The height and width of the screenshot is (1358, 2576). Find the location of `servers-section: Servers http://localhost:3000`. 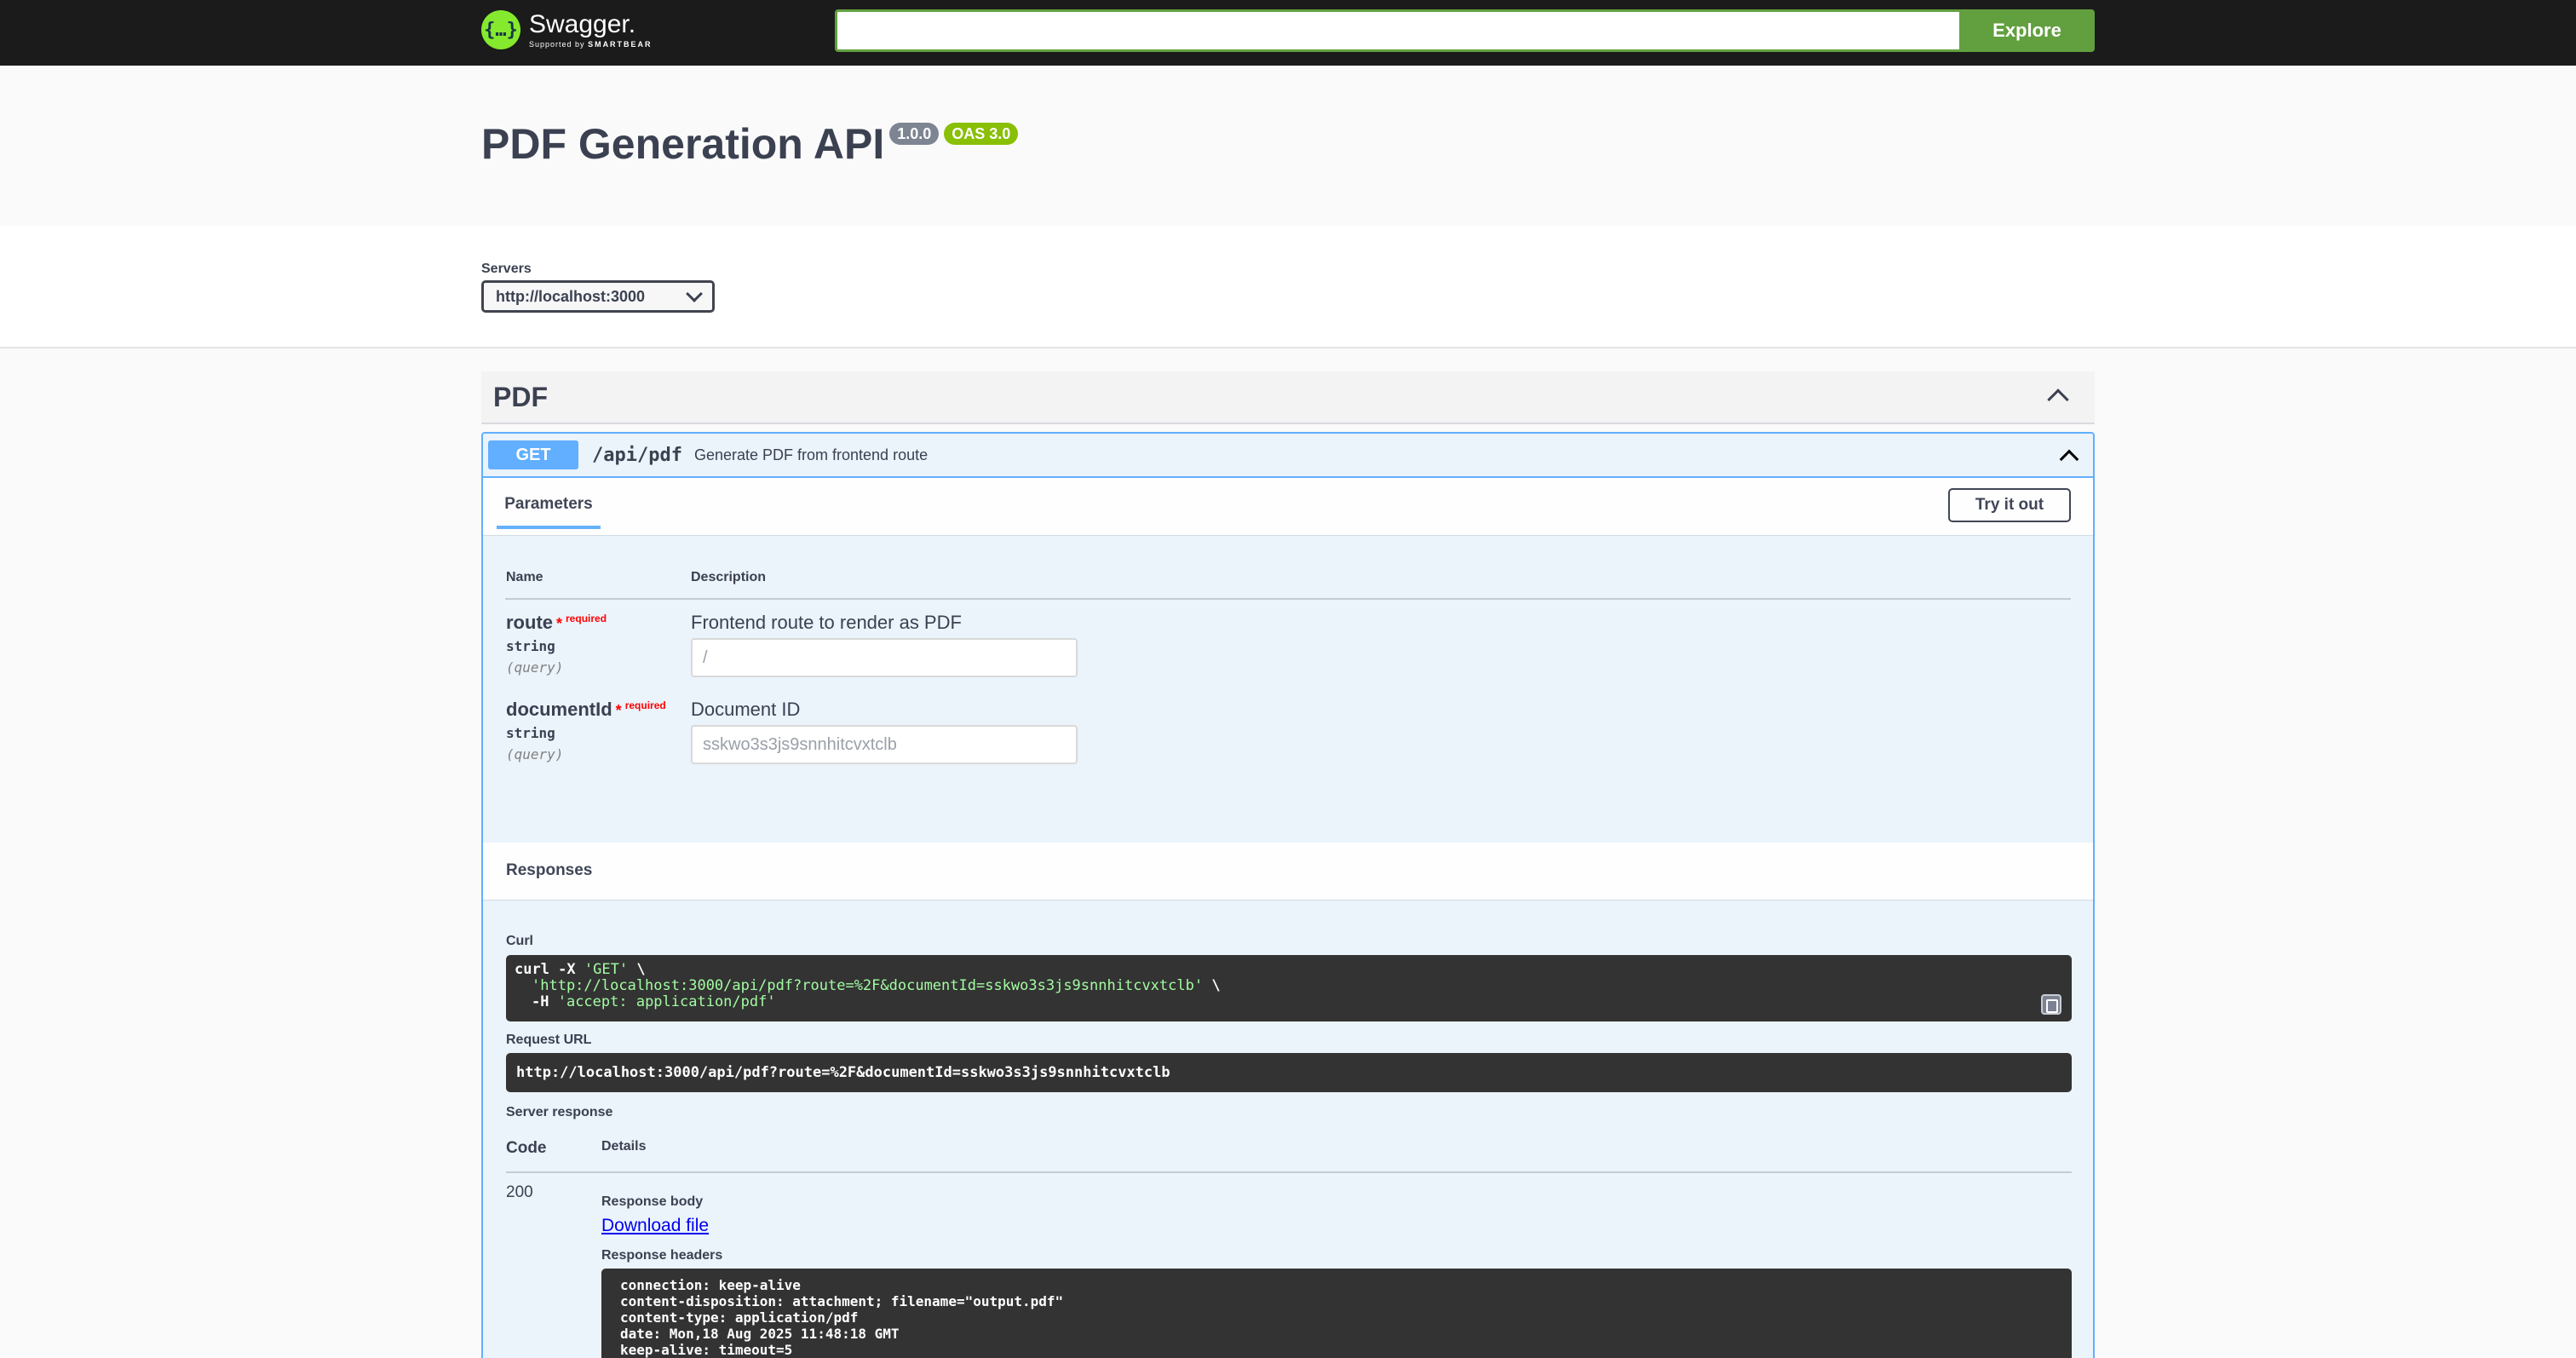

servers-section: Servers http://localhost:3000 is located at coordinates (1288, 287).